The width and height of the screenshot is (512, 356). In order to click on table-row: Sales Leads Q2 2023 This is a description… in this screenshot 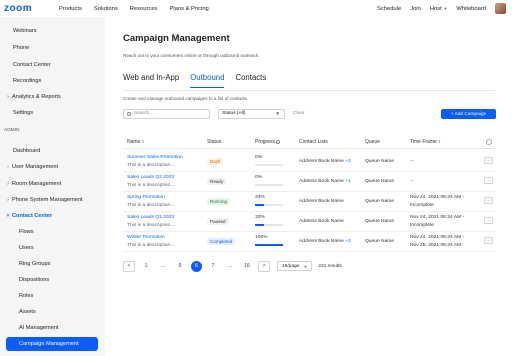, I will do `click(309, 182)`.